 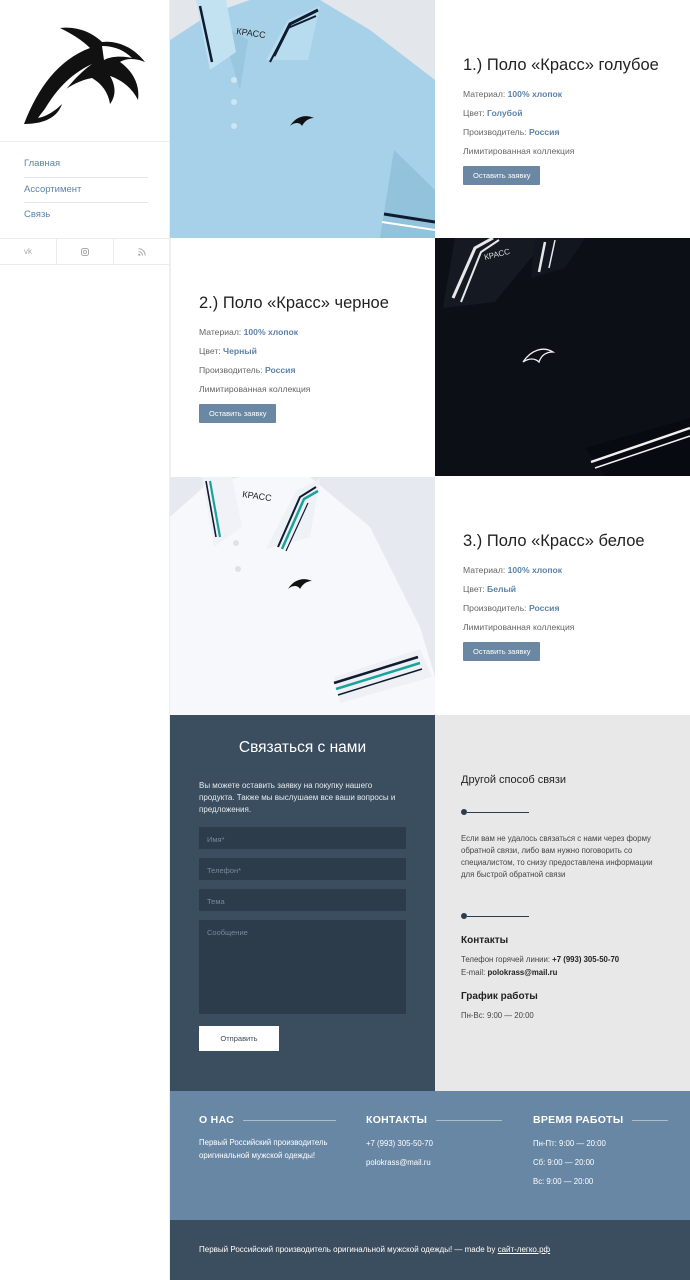 I want to click on name-input: Имя*, so click(x=302, y=838).